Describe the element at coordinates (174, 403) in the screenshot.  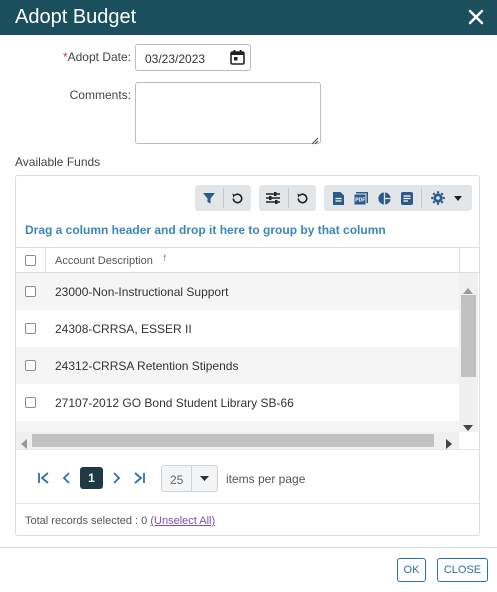
I see `row-account-description: 27107-2012 GO Bond Student Library SB-66` at that location.